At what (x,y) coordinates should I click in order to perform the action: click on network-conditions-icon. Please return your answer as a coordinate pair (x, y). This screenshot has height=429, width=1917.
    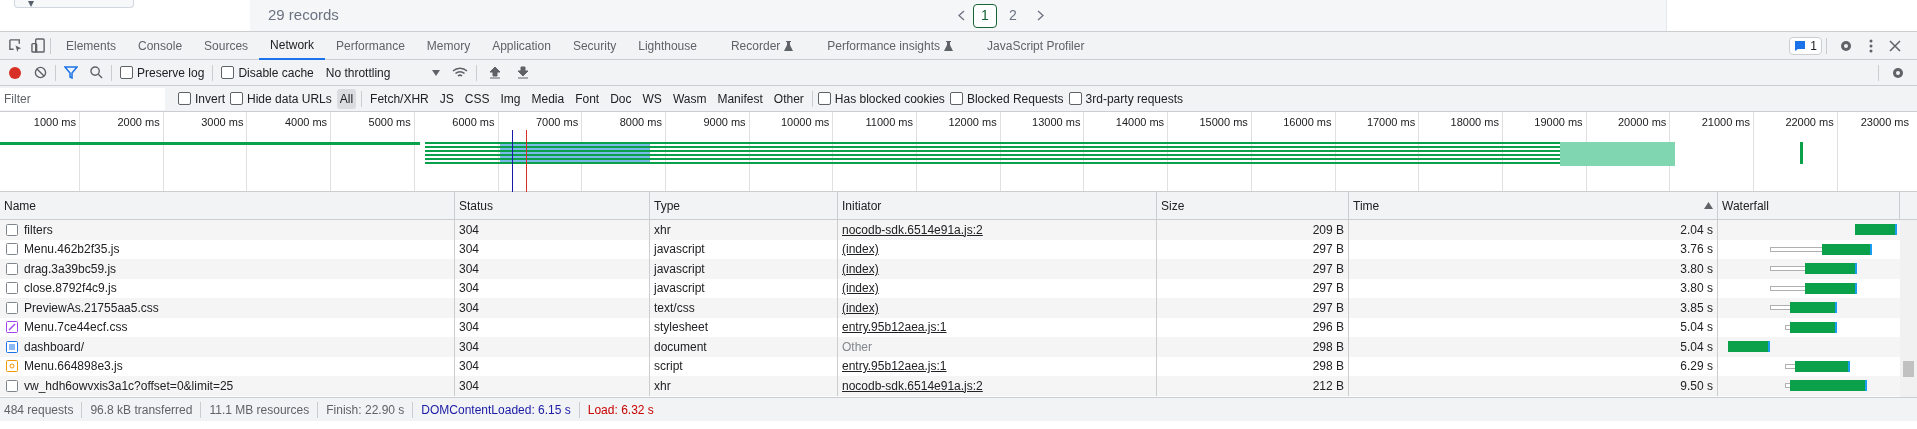
    Looking at the image, I should click on (460, 72).